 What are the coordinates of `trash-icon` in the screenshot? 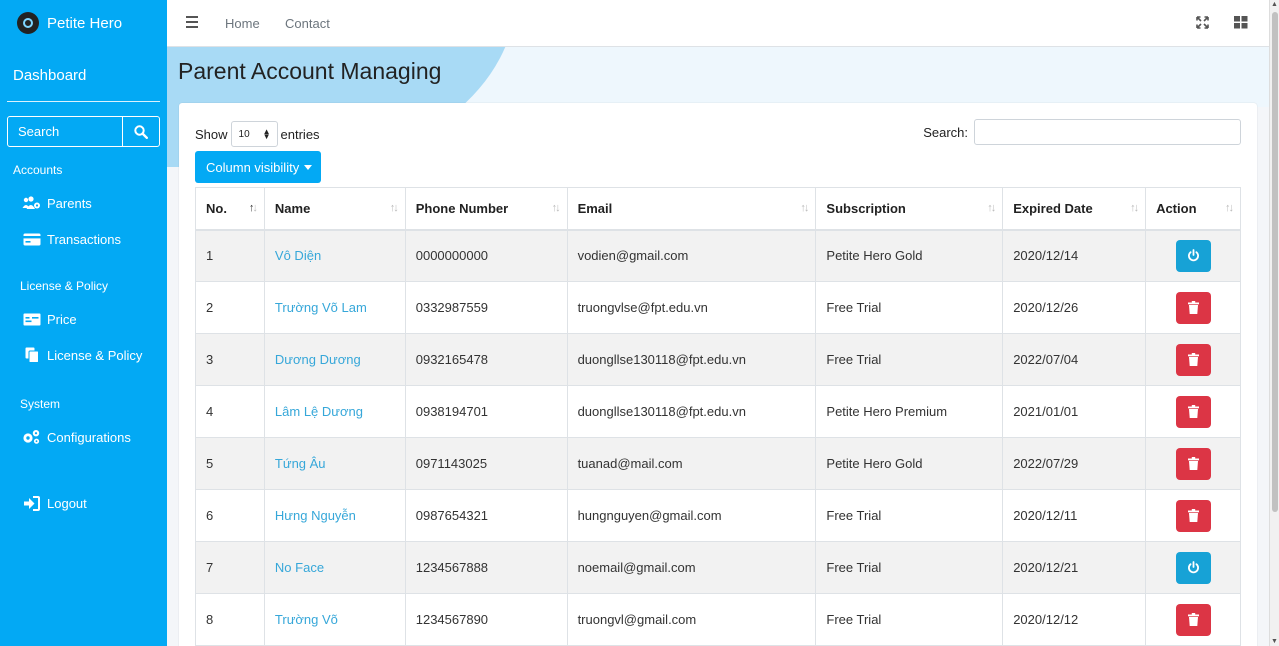 It's located at (1193, 359).